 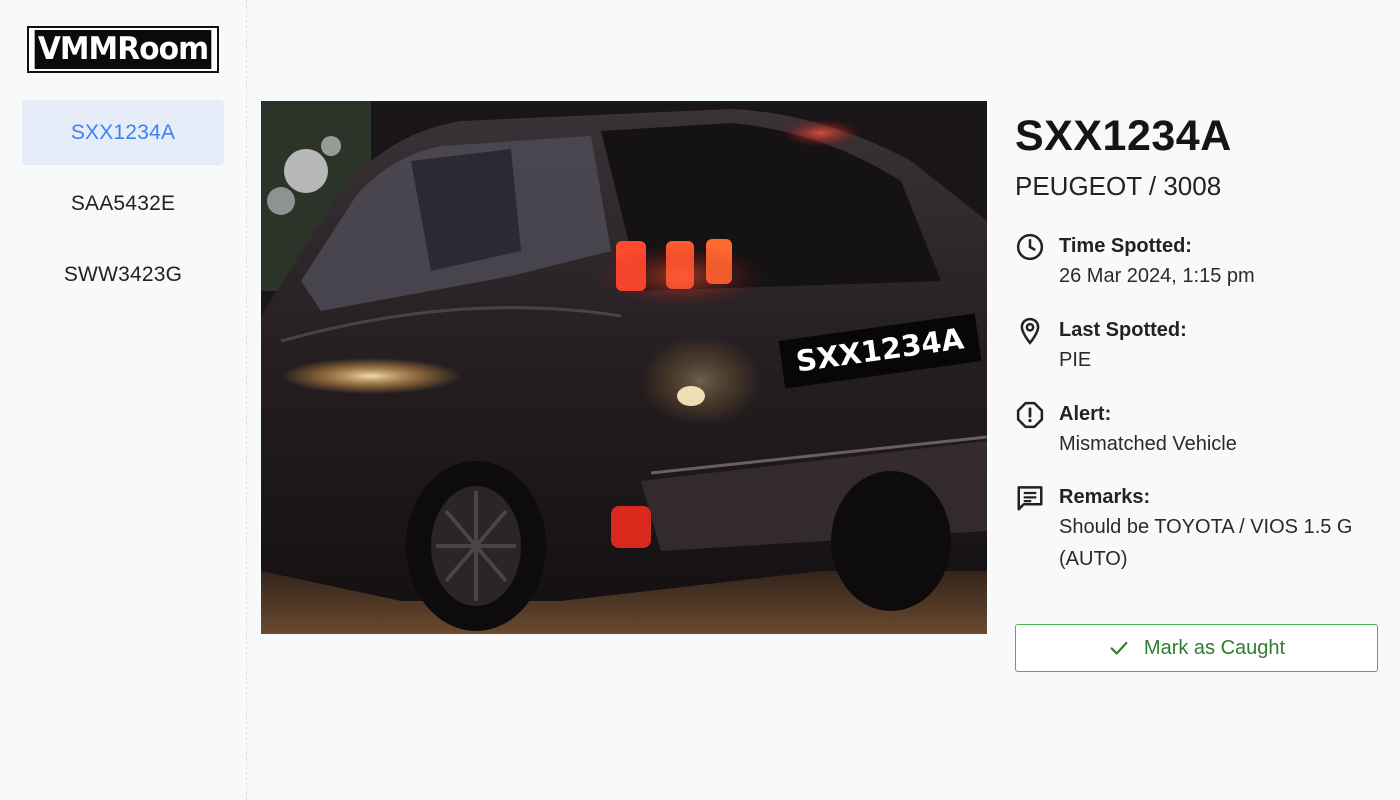 I want to click on logo-text: VMMRoom, so click(x=123, y=49).